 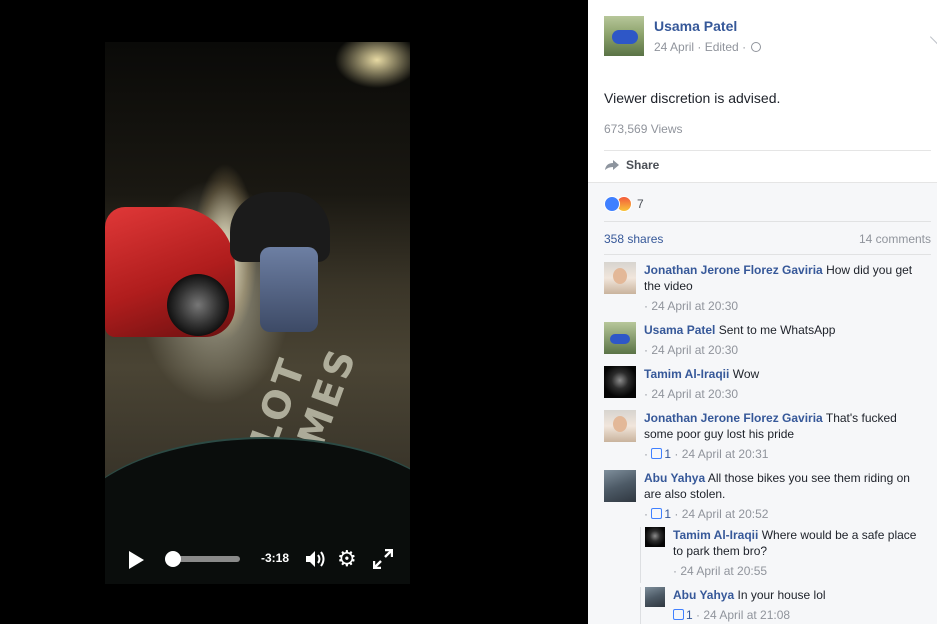 I want to click on comment-author-link: Tamim Al-Iraqii, so click(x=686, y=374).